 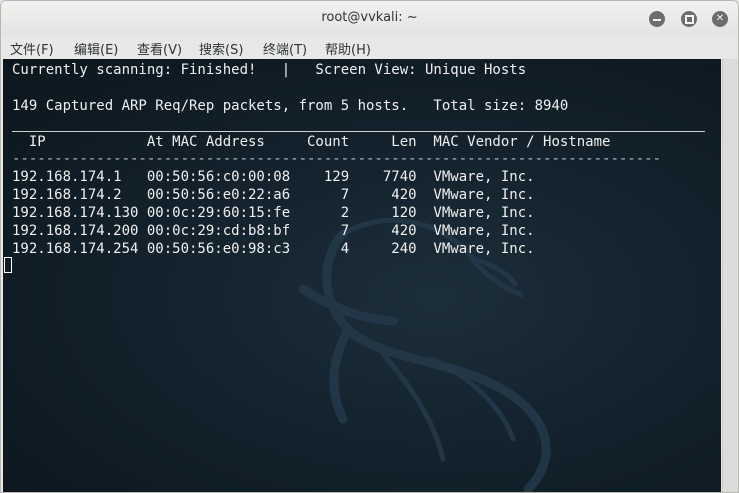 I want to click on menu-search: 搜索(S), so click(x=221, y=48).